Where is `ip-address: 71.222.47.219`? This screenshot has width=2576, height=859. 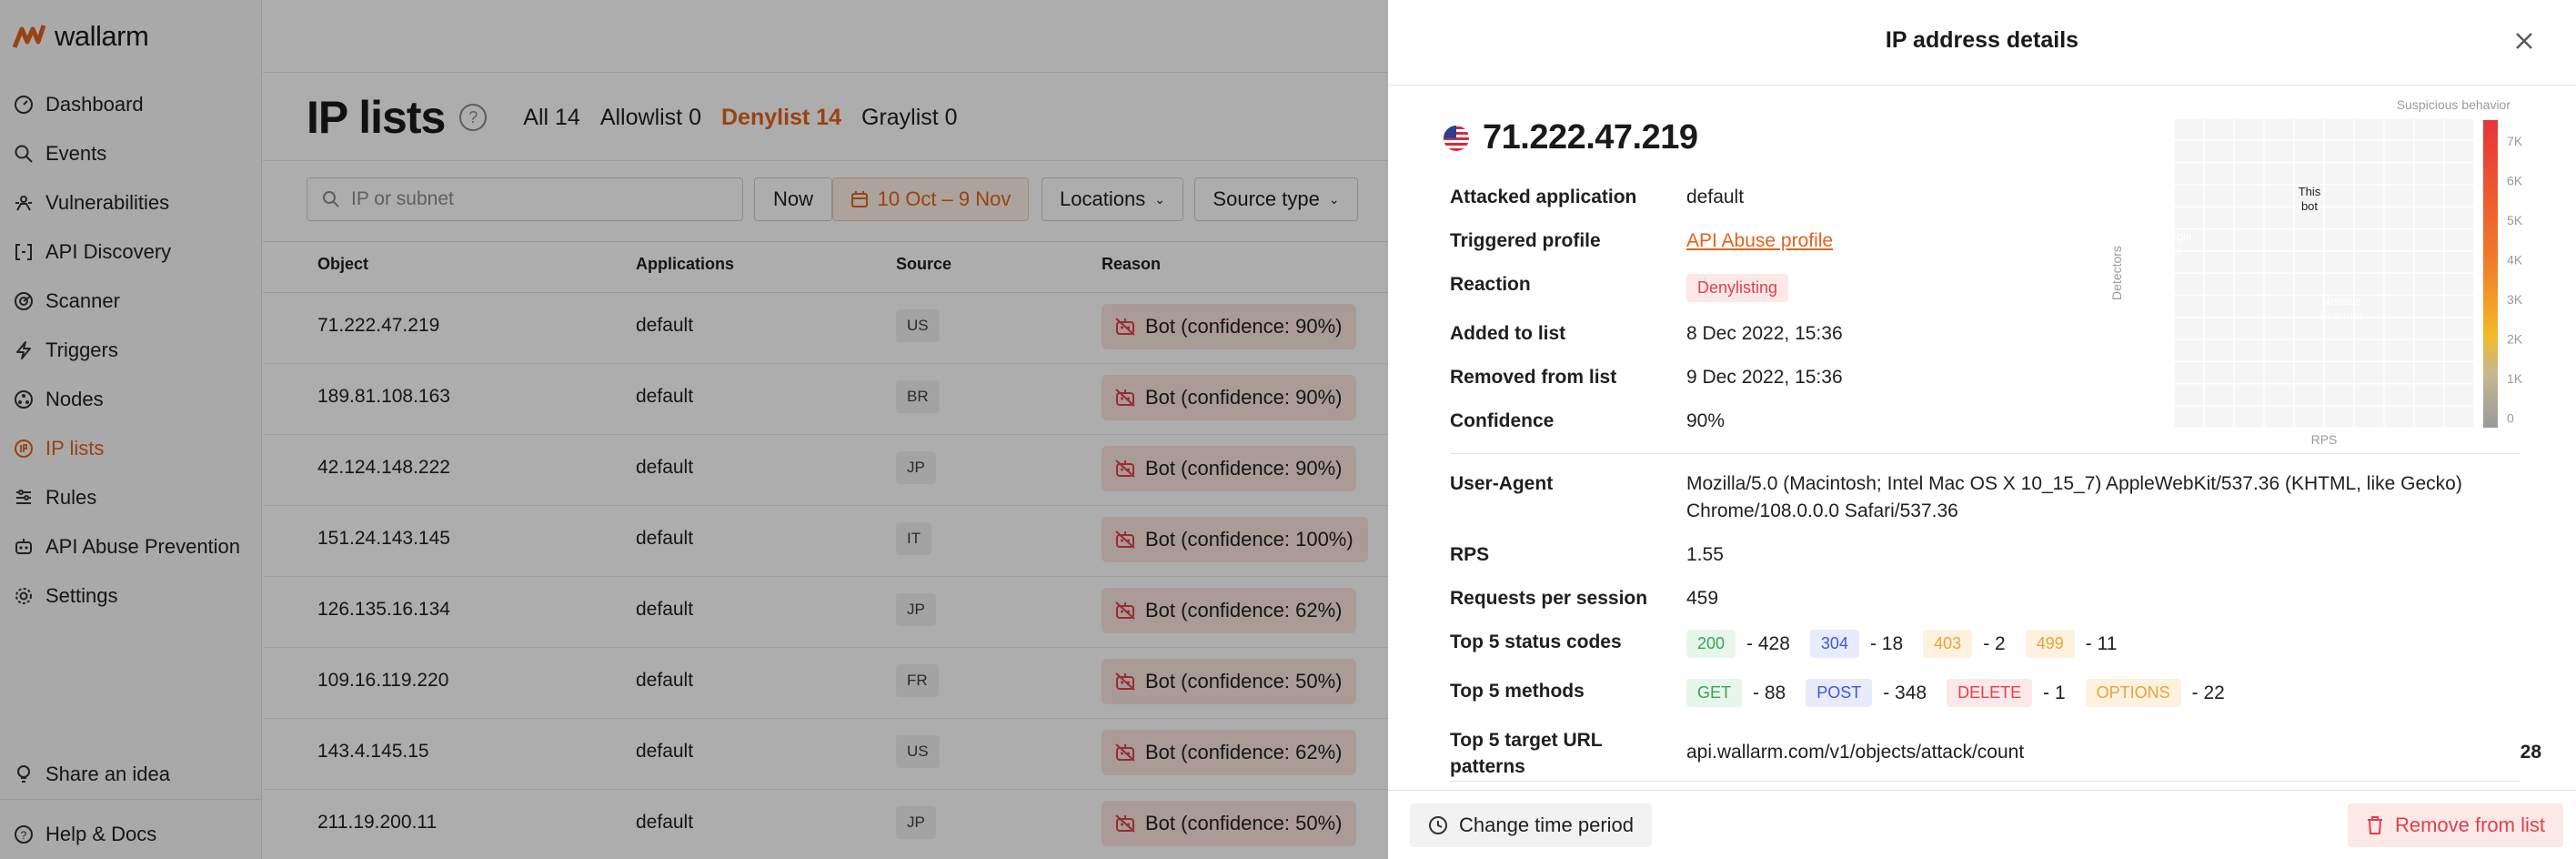
ip-address: 71.222.47.219 is located at coordinates (1590, 138).